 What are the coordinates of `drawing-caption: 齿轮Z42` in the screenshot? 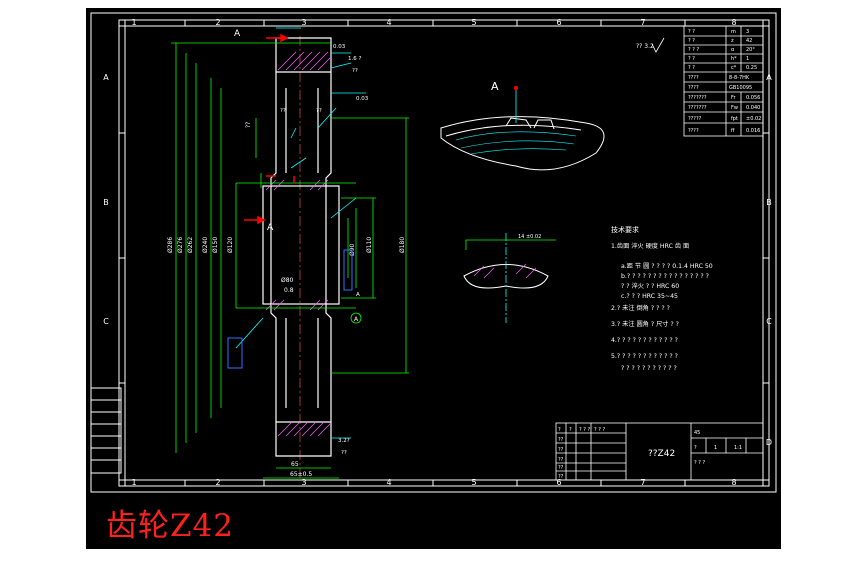 It's located at (170, 526).